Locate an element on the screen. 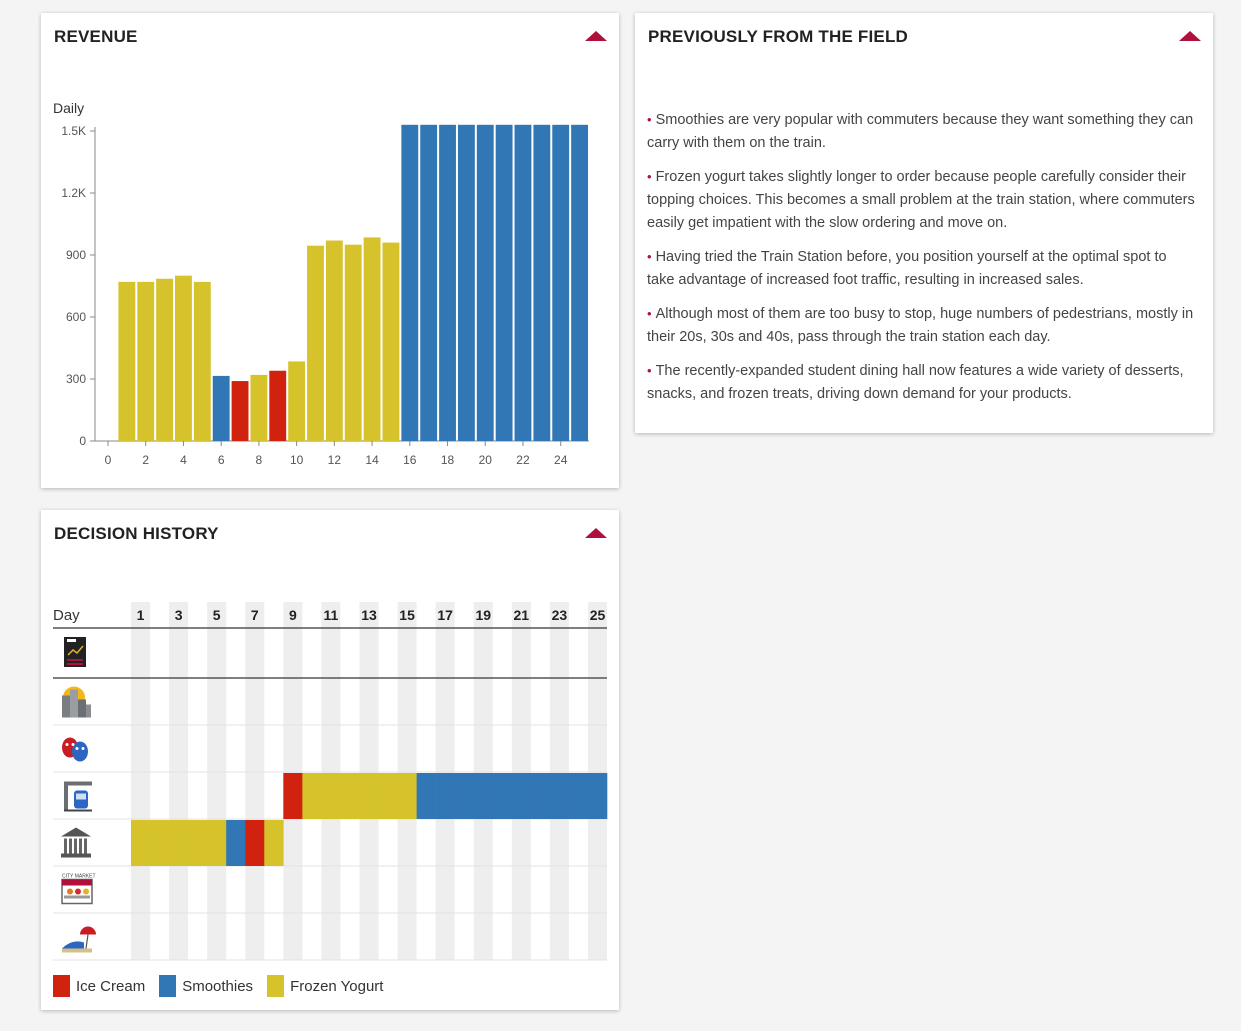  triangle-up-icon is located at coordinates (1190, 36).